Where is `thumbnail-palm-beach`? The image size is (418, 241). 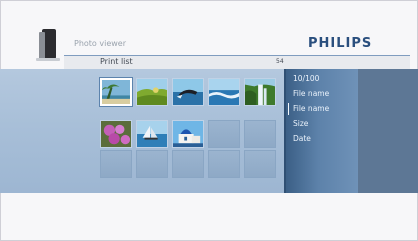
thumbnail-palm-beach is located at coordinates (116, 92).